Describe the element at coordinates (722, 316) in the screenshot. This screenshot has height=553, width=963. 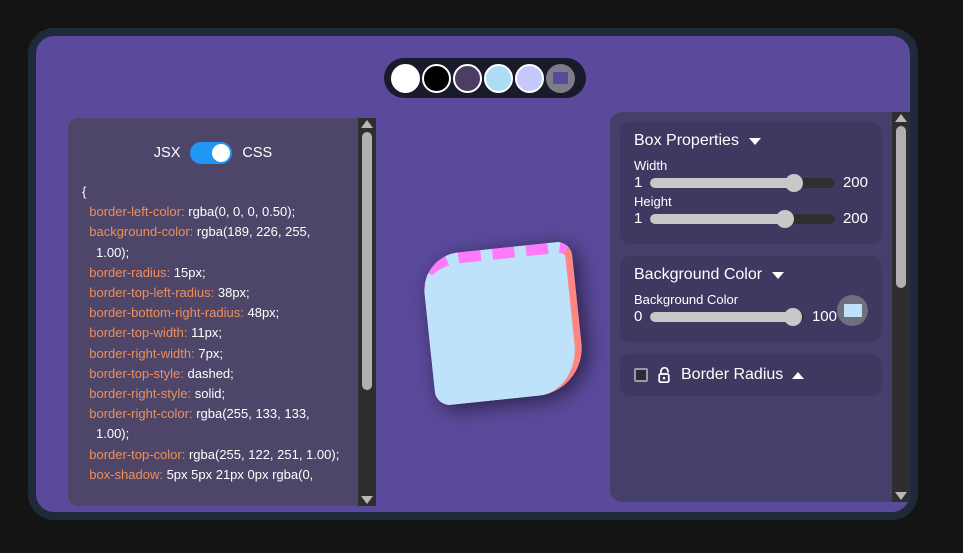
I see `bg-slider-fill` at that location.